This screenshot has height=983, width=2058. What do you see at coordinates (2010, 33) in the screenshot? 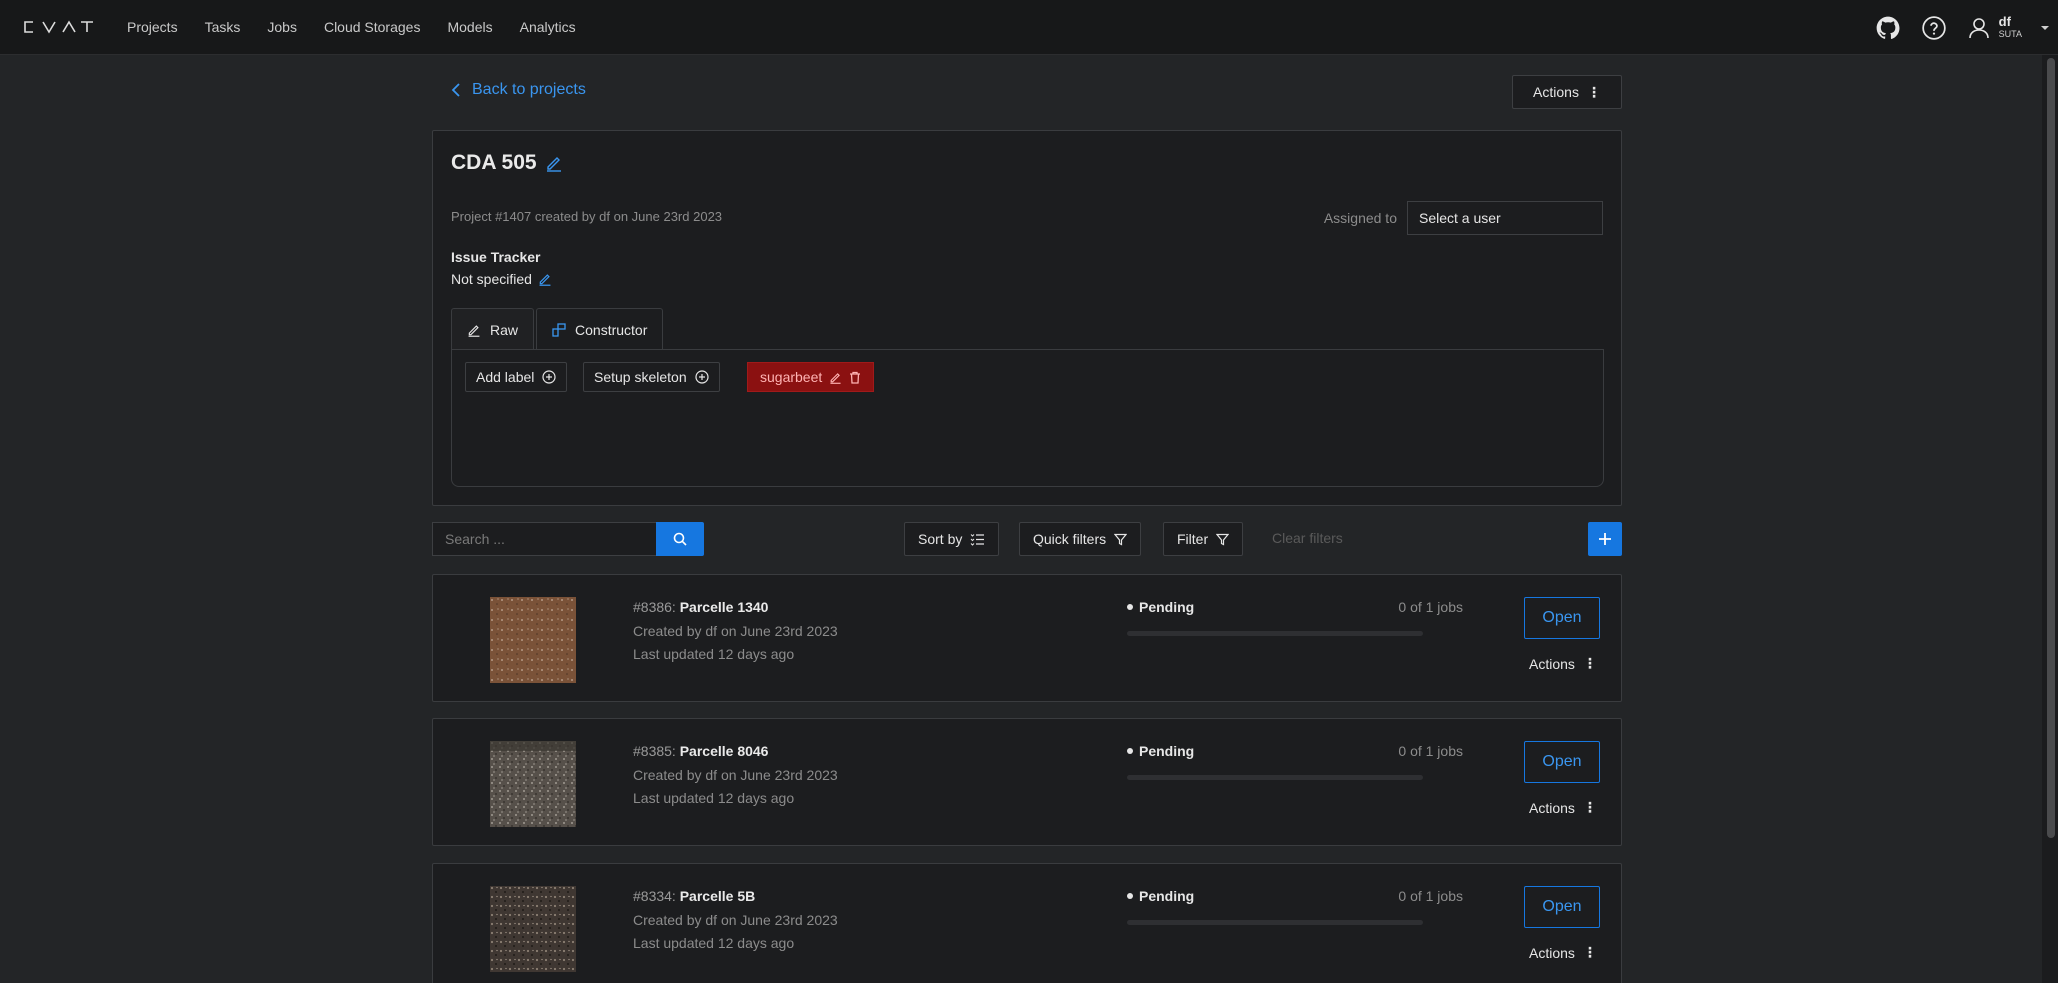
I see `user-organization: SUTA` at bounding box center [2010, 33].